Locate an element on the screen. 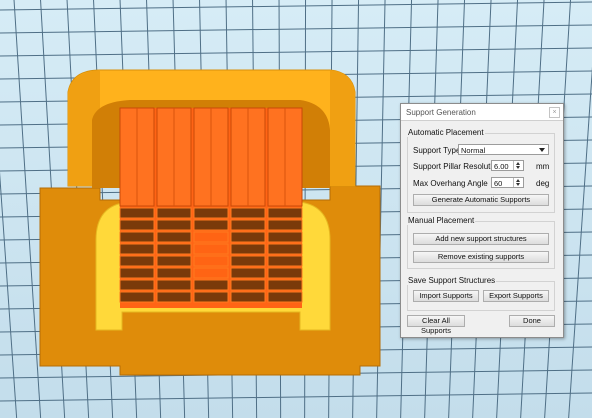 The image size is (592, 418). automatic-placement-label: Automatic Placement is located at coordinates (446, 132).